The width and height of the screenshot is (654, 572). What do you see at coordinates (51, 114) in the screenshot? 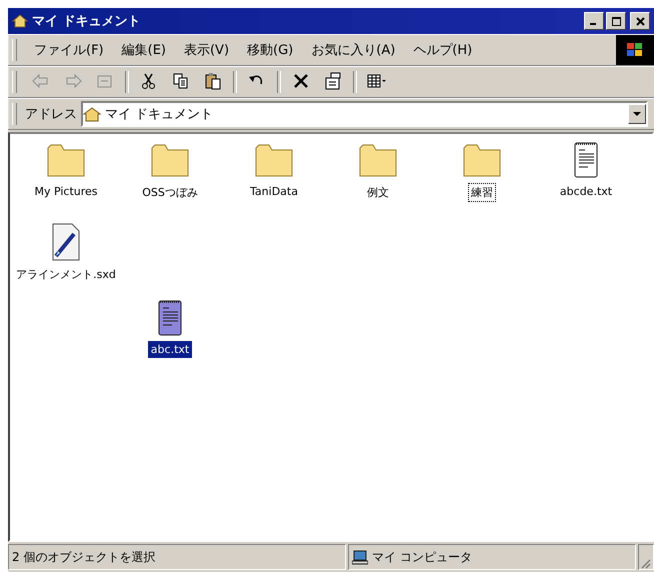
I see `address-label: アドレス` at bounding box center [51, 114].